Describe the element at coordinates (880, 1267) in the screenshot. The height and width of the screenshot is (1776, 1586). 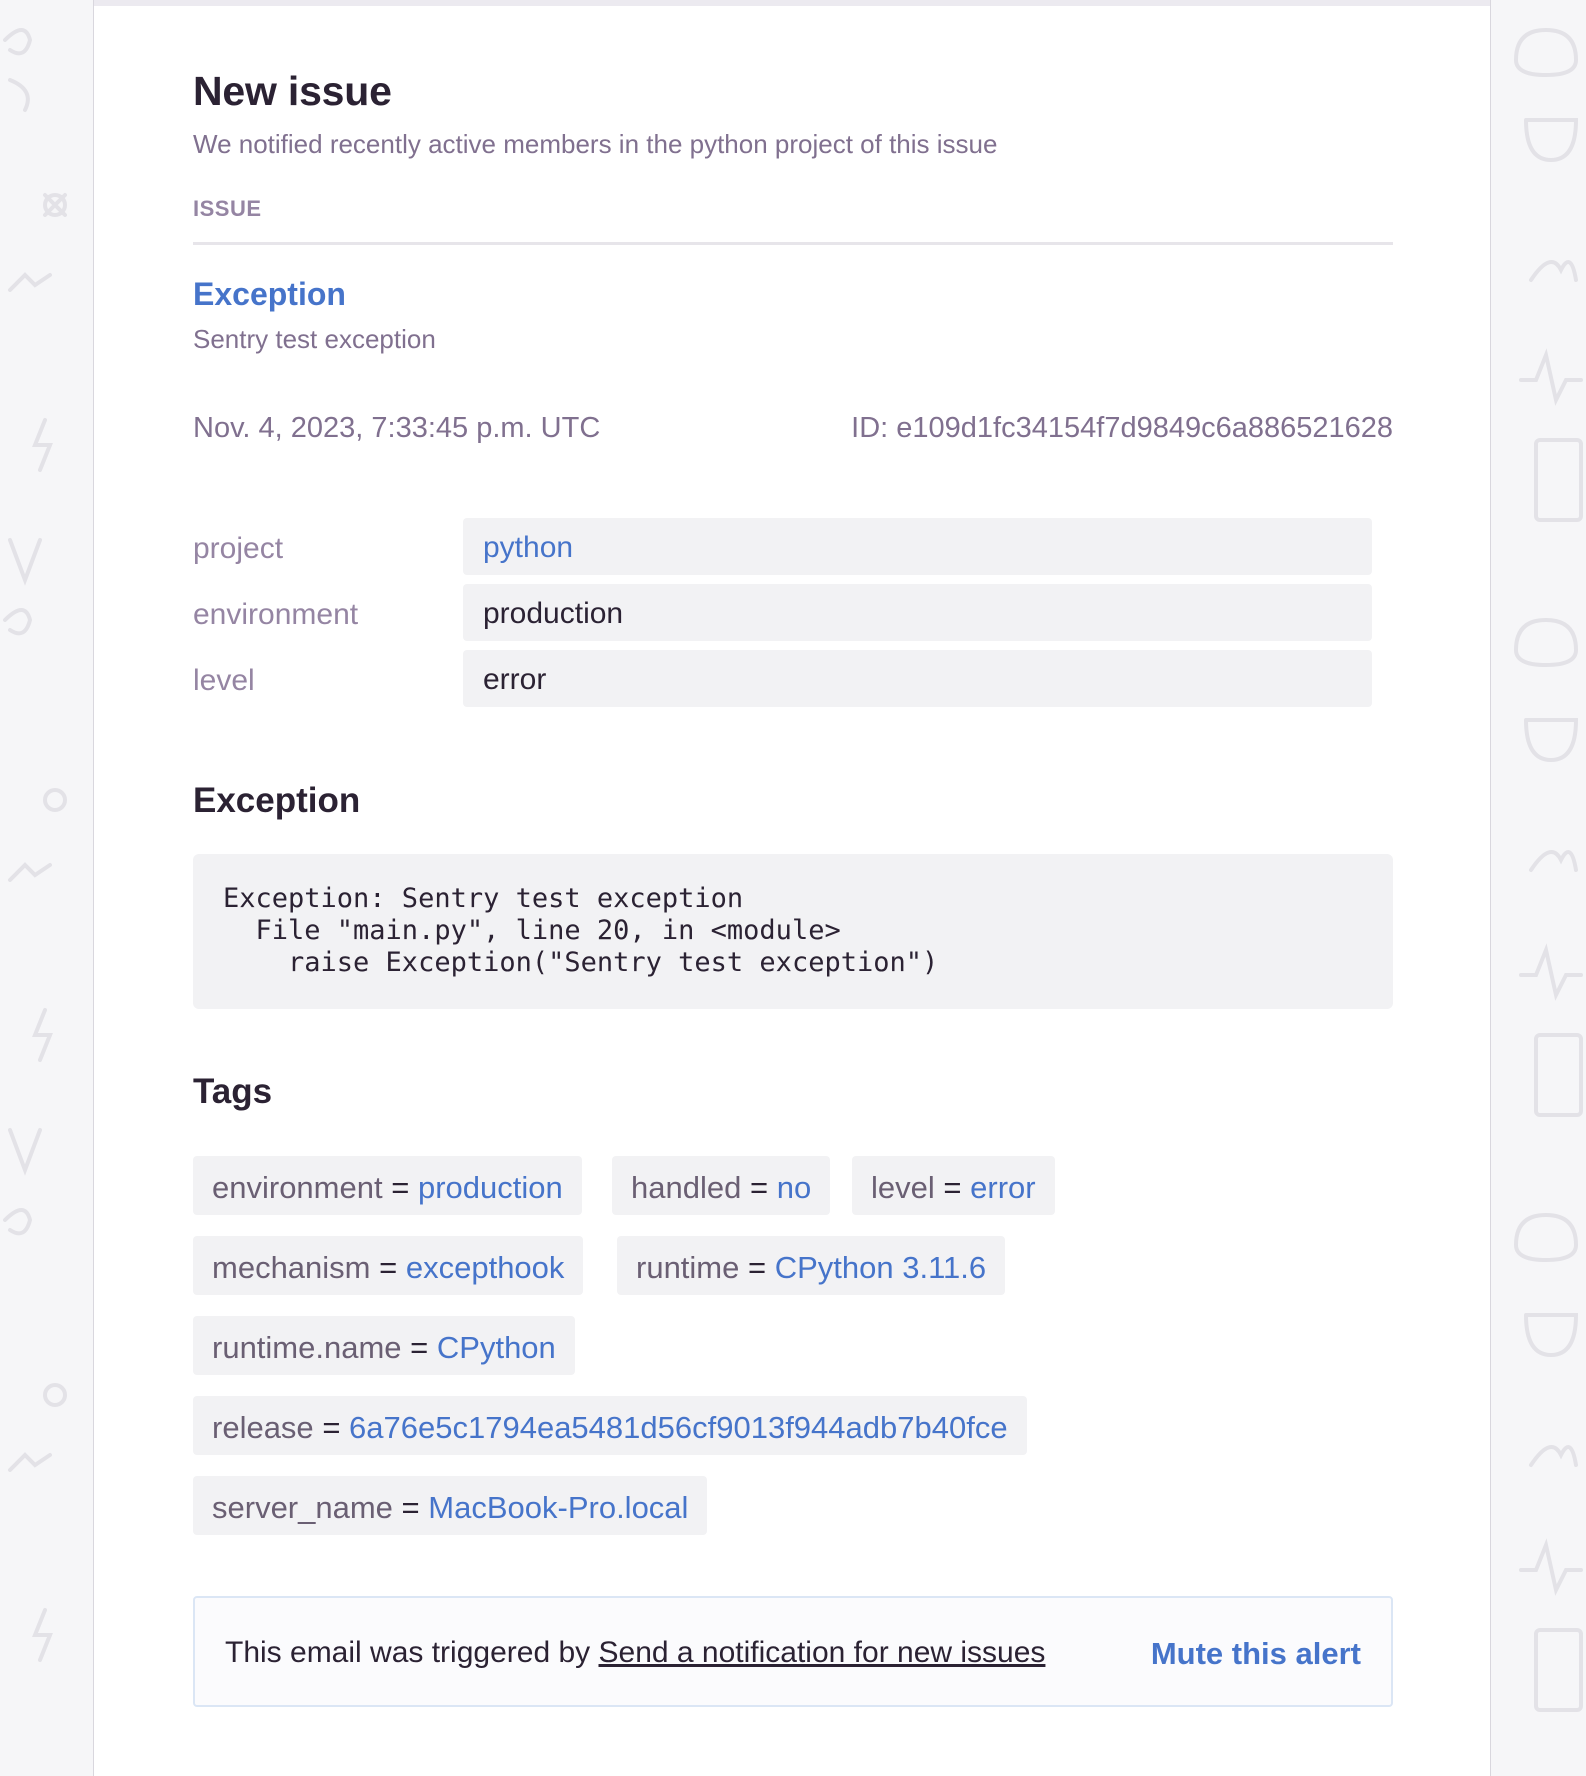
I see `tag-value-link: CPython 3.11.6` at that location.